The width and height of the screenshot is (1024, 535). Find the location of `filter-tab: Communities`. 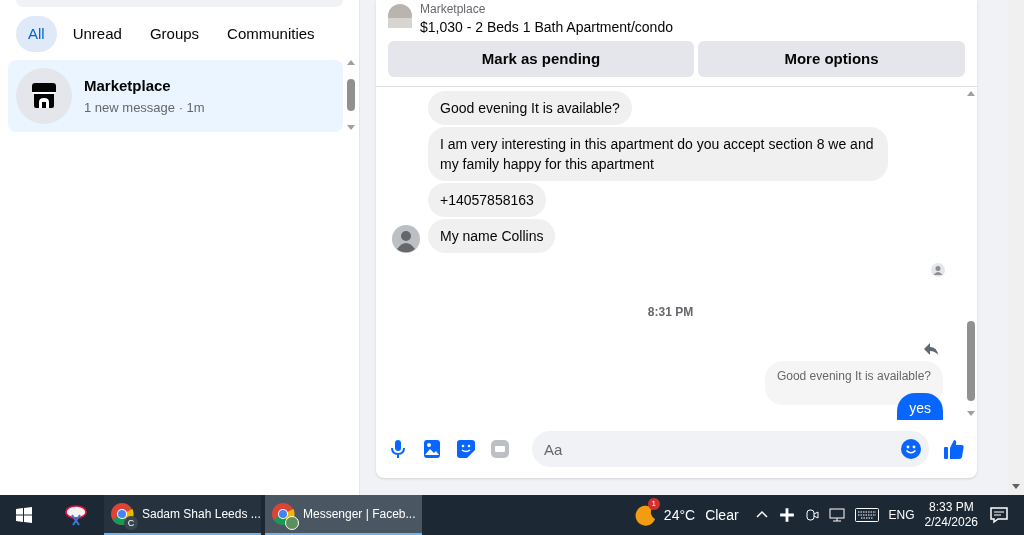

filter-tab: Communities is located at coordinates (271, 34).